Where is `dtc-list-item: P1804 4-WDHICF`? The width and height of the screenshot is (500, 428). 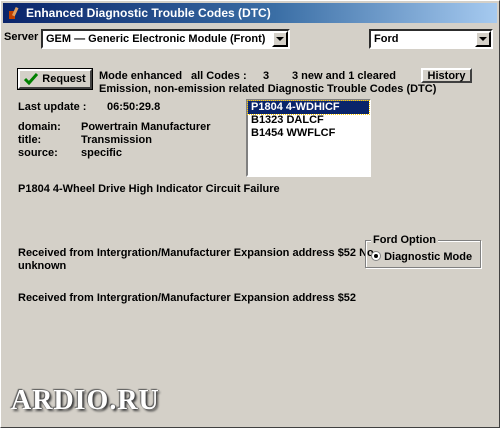
dtc-list-item: P1804 4-WDHICF is located at coordinates (308, 107).